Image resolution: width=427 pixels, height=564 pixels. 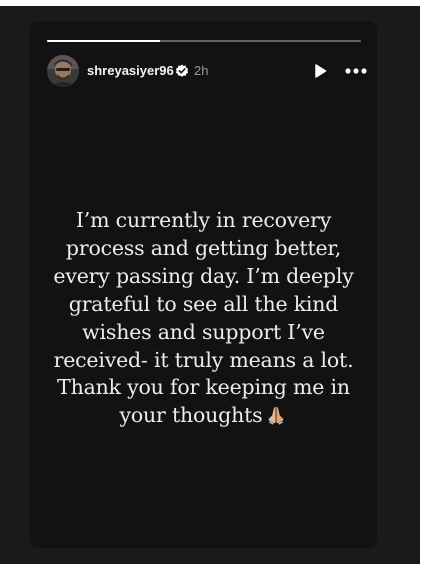 I want to click on more-options-icon, so click(x=356, y=71).